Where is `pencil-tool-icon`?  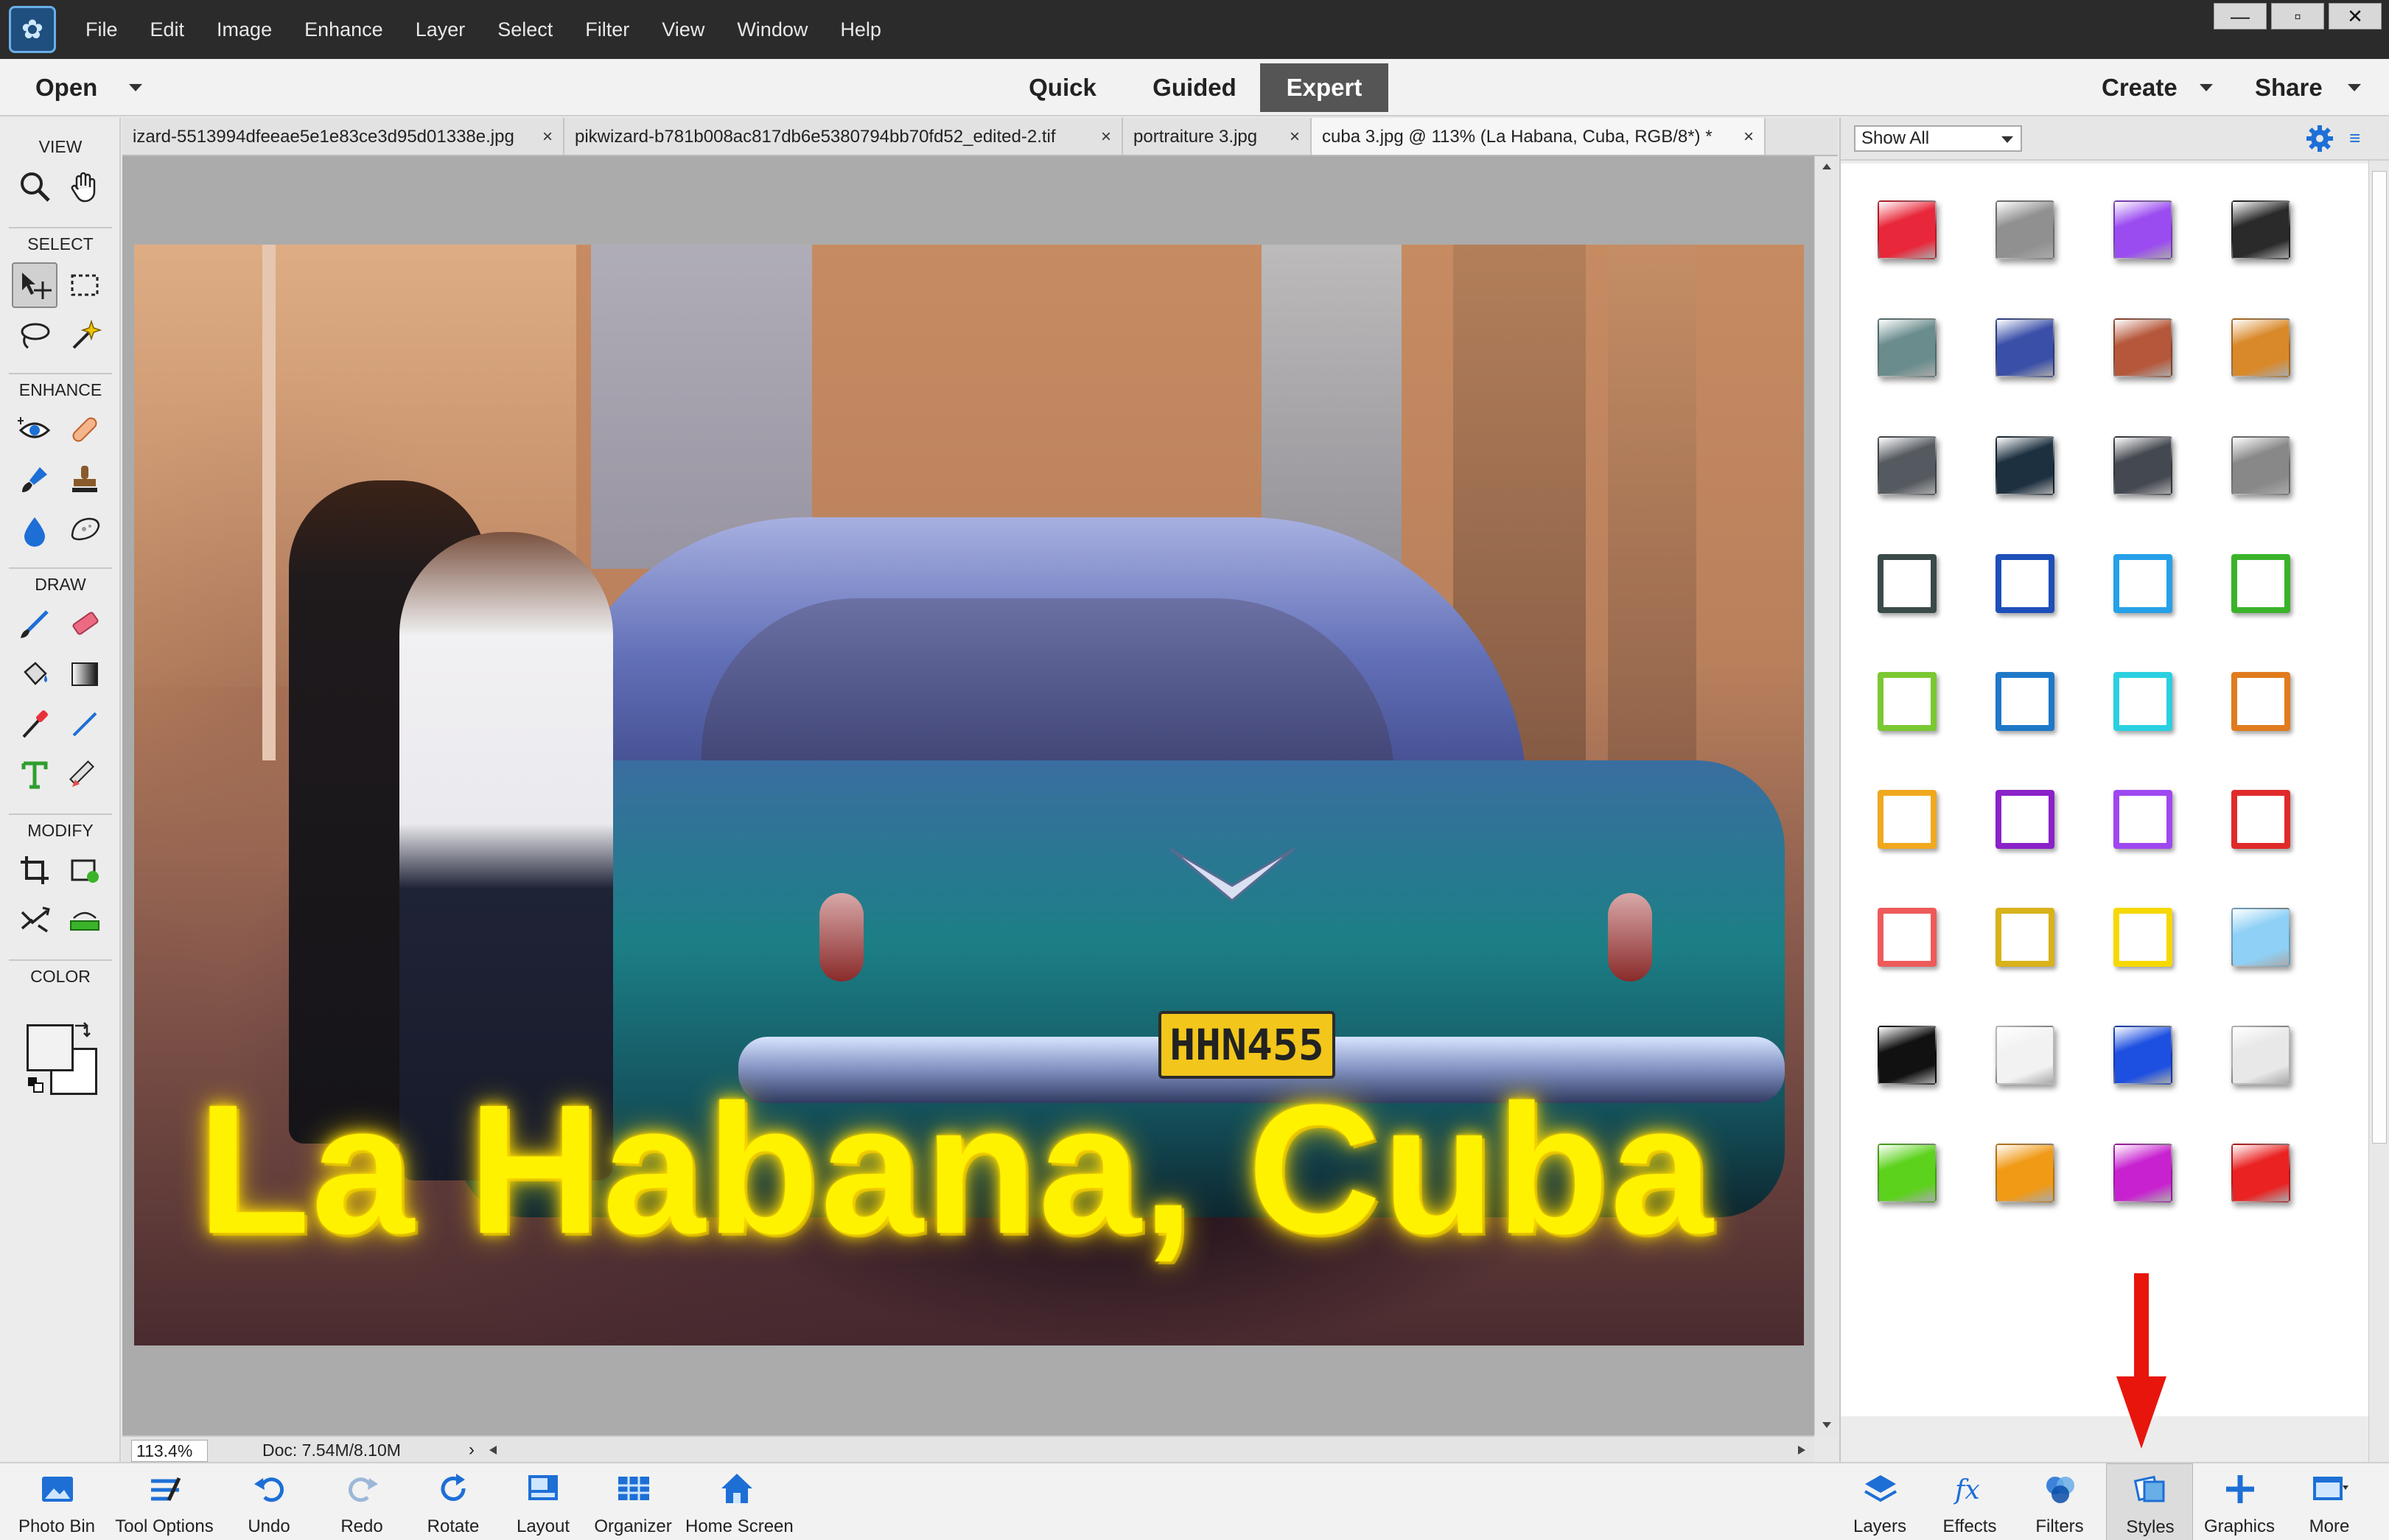
pencil-tool-icon is located at coordinates (85, 774).